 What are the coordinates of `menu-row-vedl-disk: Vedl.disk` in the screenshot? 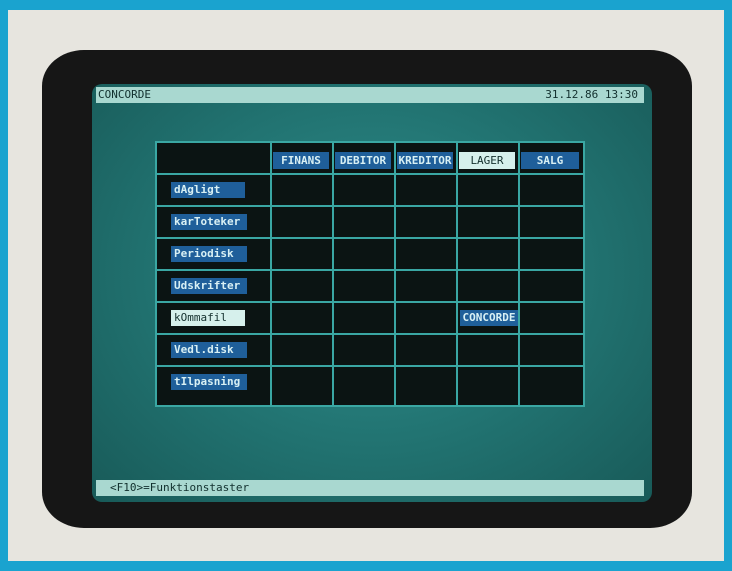 It's located at (209, 350).